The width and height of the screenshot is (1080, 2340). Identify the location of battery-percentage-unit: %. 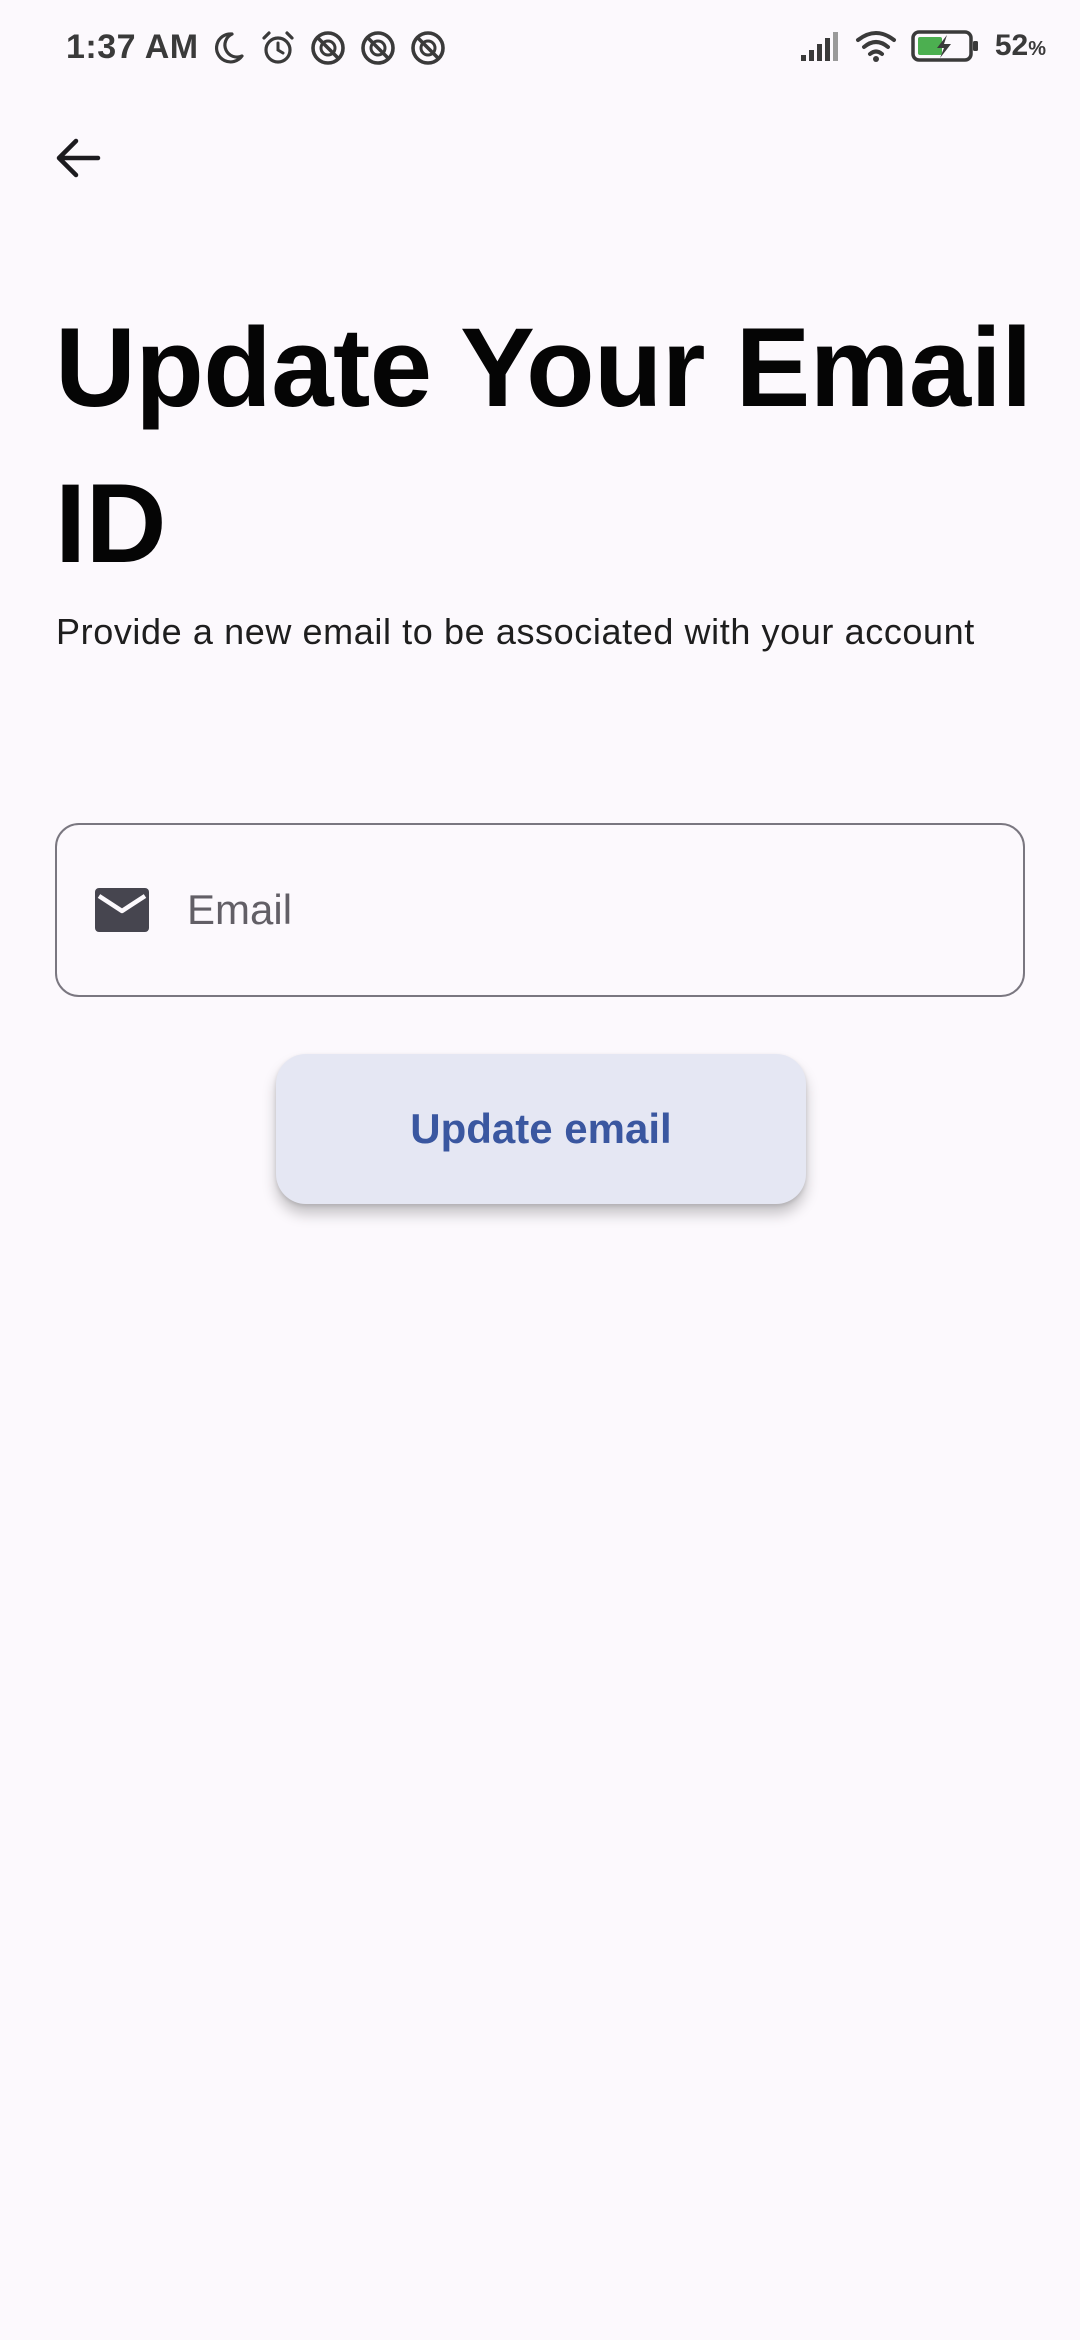
(1037, 49).